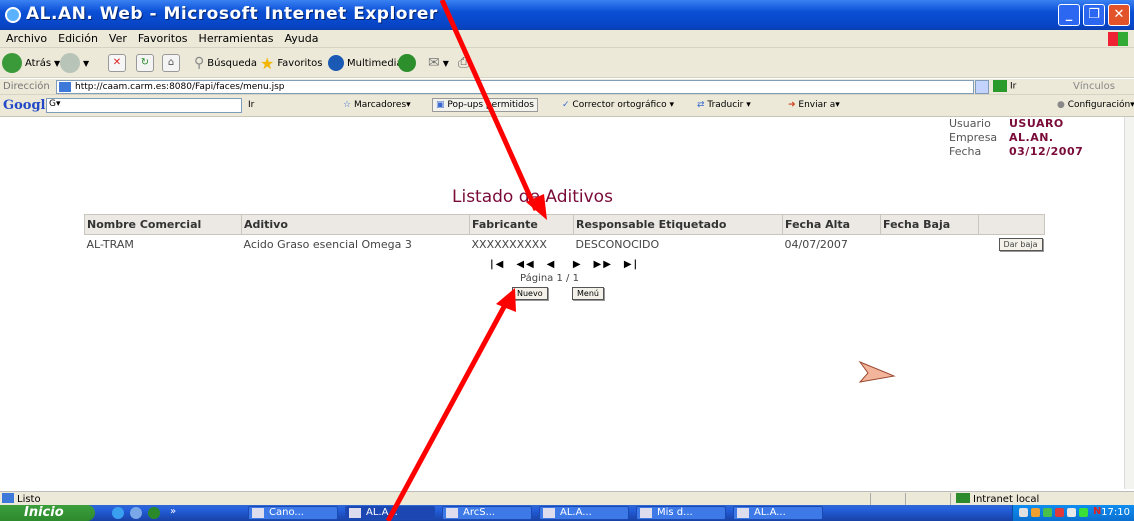 The height and width of the screenshot is (521, 1134). Describe the element at coordinates (154, 513) in the screenshot. I see `app-quicklaunch-icon` at that location.